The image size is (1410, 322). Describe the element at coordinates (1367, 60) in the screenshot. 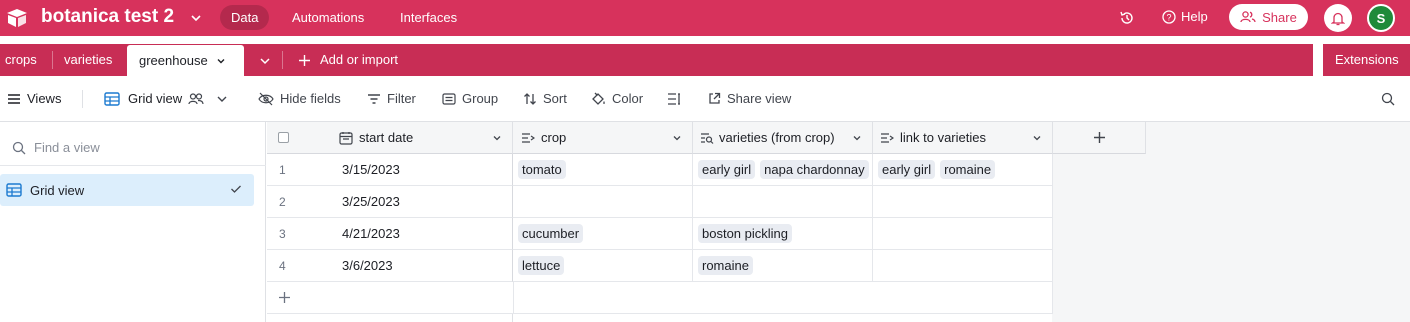

I see `extensions-button: Extensions` at that location.